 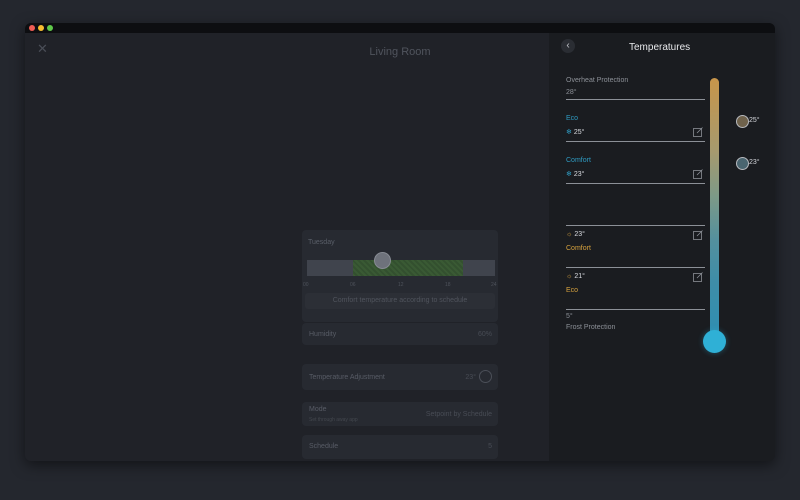 I want to click on comfort-cool-label: Comfort, so click(x=578, y=160).